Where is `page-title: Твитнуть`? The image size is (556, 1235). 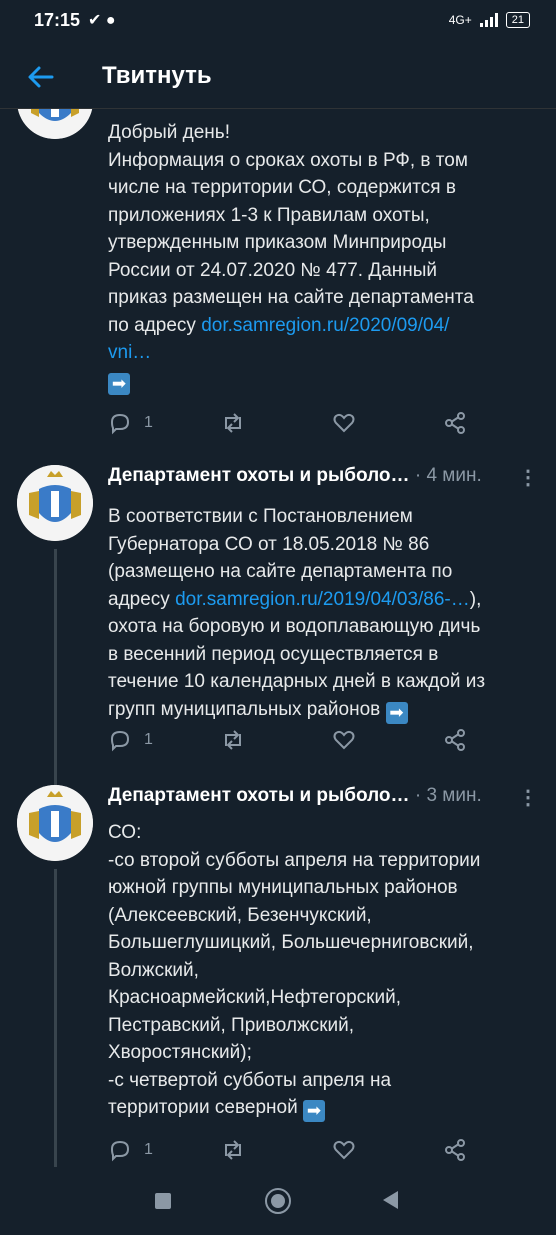
page-title: Твитнуть is located at coordinates (157, 75).